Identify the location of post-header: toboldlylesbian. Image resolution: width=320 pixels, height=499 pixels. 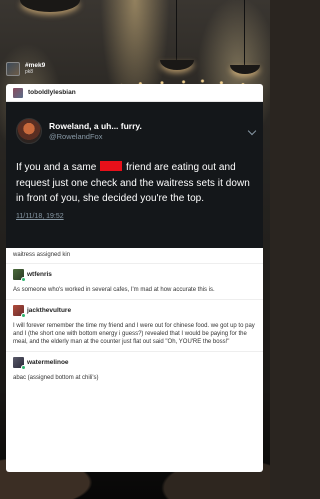
(134, 93).